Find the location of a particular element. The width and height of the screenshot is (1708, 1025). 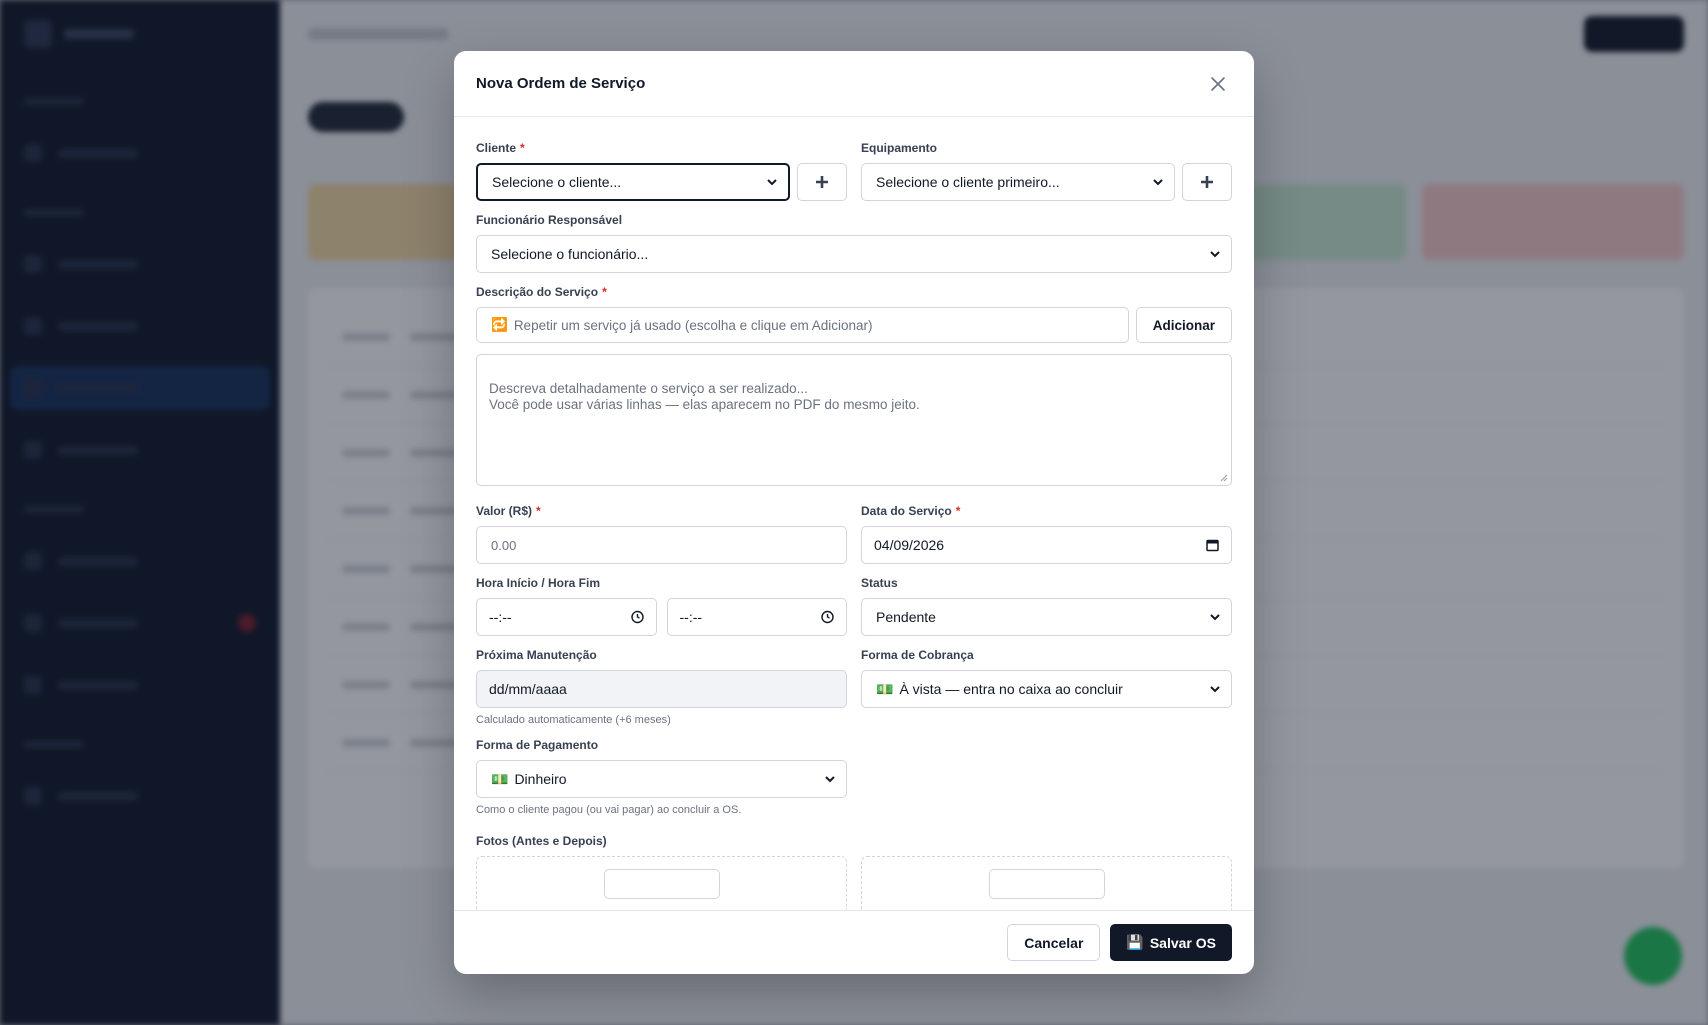

data-label: Data do Serviço * is located at coordinates (911, 511).